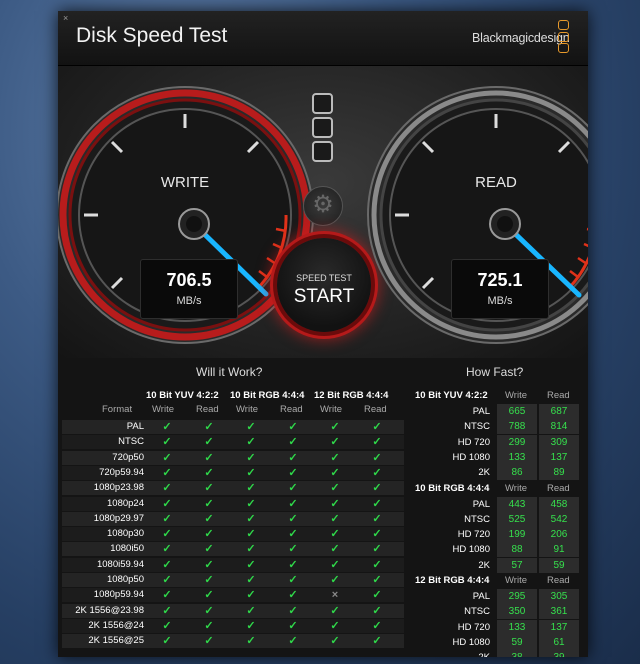 The image size is (640, 664). Describe the element at coordinates (233, 488) in the screenshot. I see `wiw-row: 1080p23.98 ✓ ✓ ✓ ✓ ✓ ✓` at that location.